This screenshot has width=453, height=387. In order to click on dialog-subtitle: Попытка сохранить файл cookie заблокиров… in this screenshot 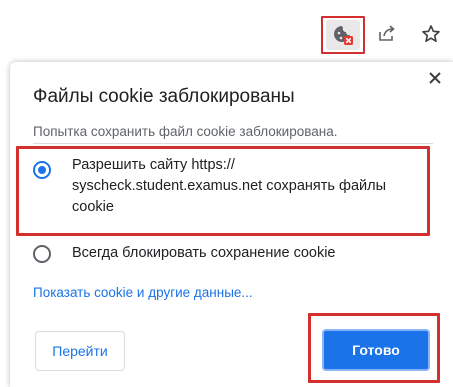, I will do `click(185, 131)`.